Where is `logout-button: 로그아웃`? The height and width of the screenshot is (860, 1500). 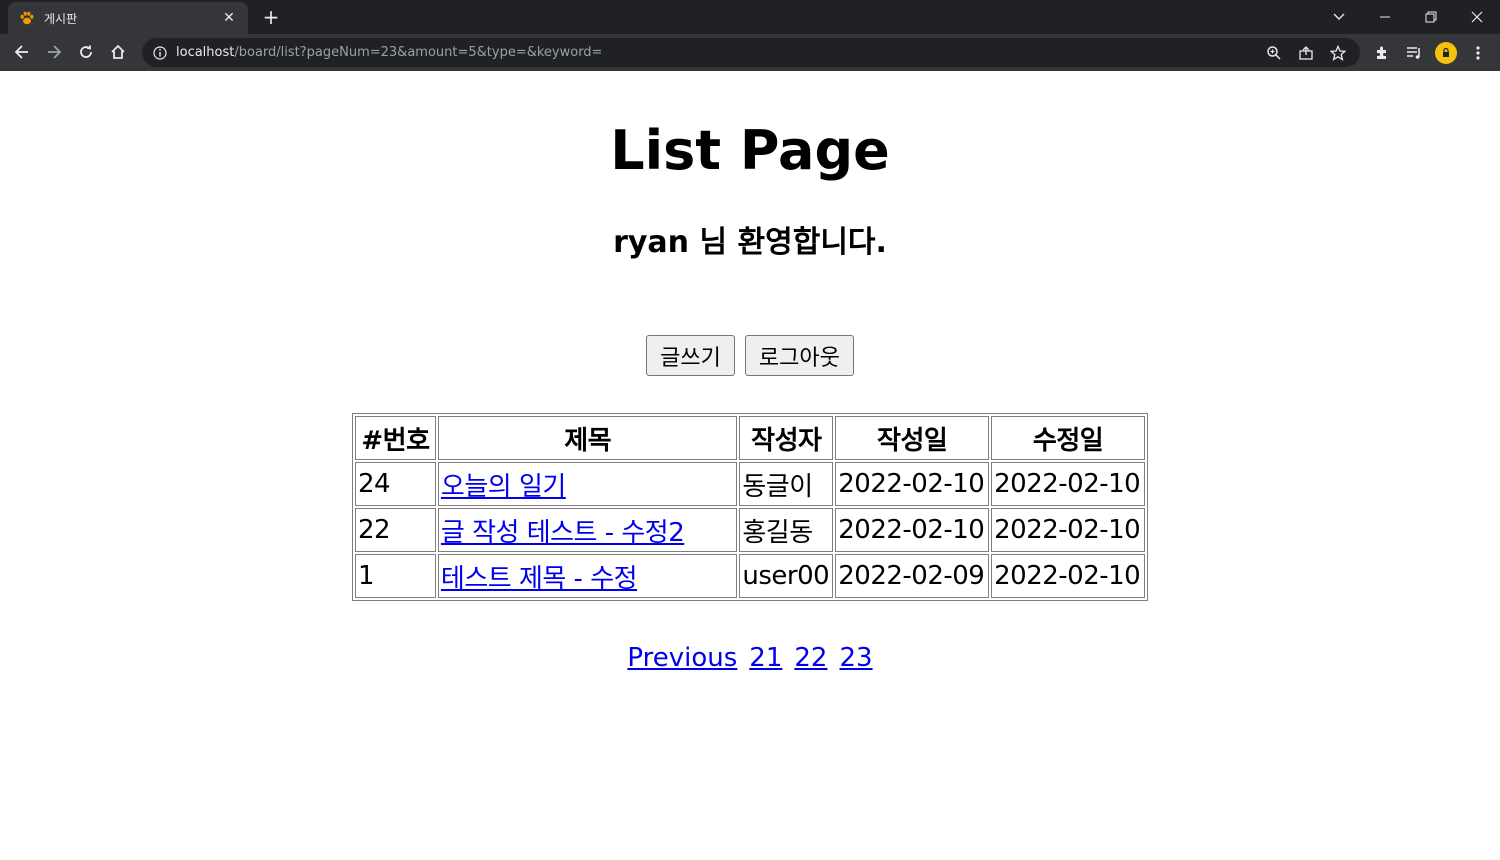 logout-button: 로그아웃 is located at coordinates (799, 355).